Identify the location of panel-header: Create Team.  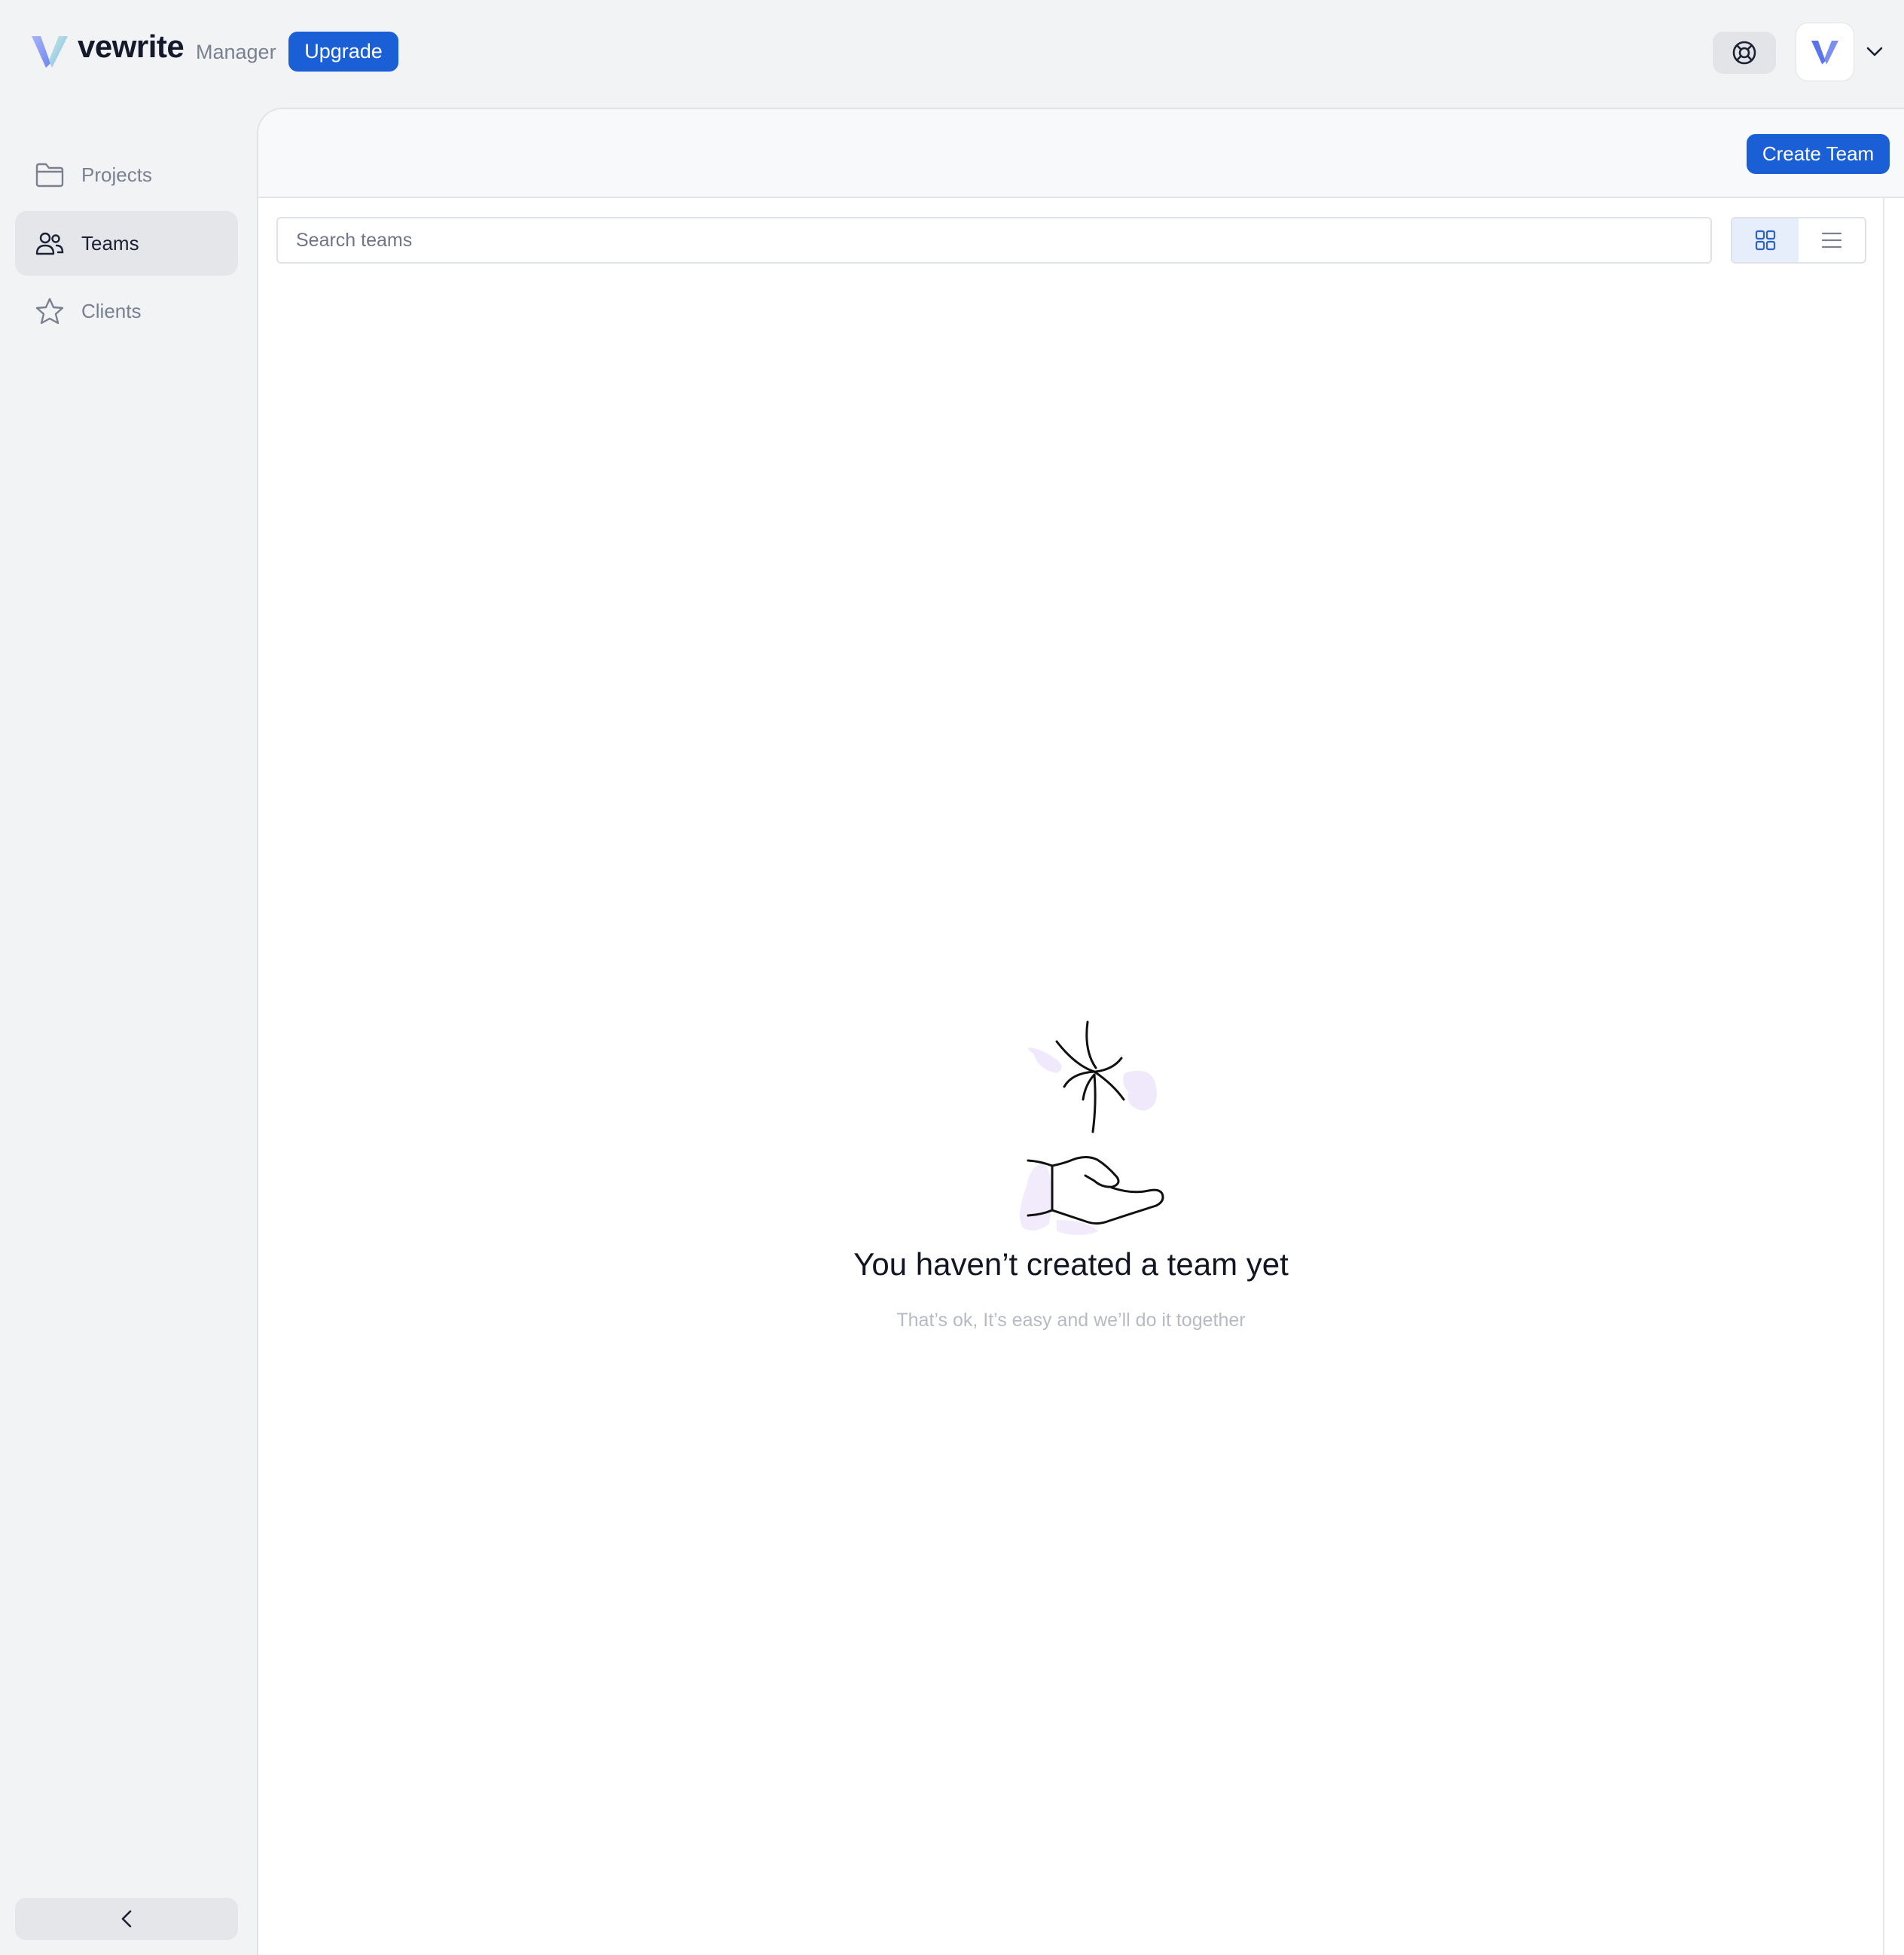
(1081, 153).